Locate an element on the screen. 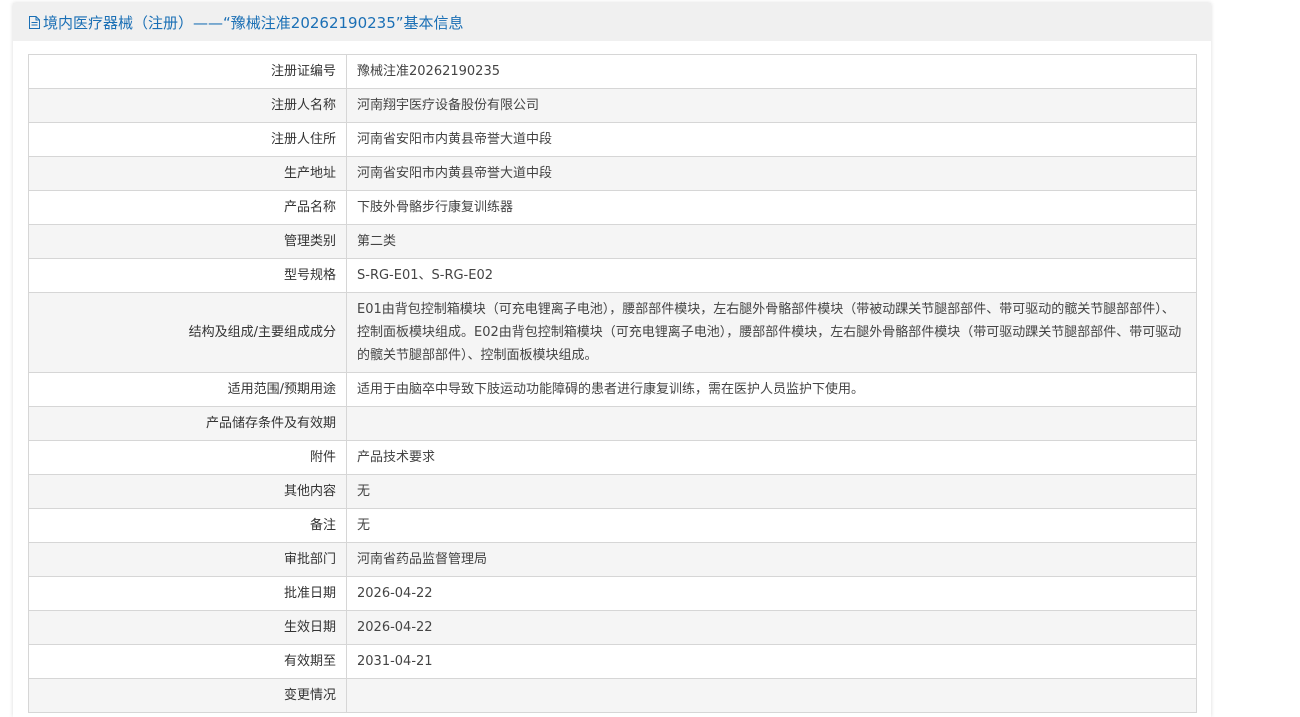 This screenshot has height=717, width=1300. table-row: 附件 产品技术要求 is located at coordinates (612, 457).